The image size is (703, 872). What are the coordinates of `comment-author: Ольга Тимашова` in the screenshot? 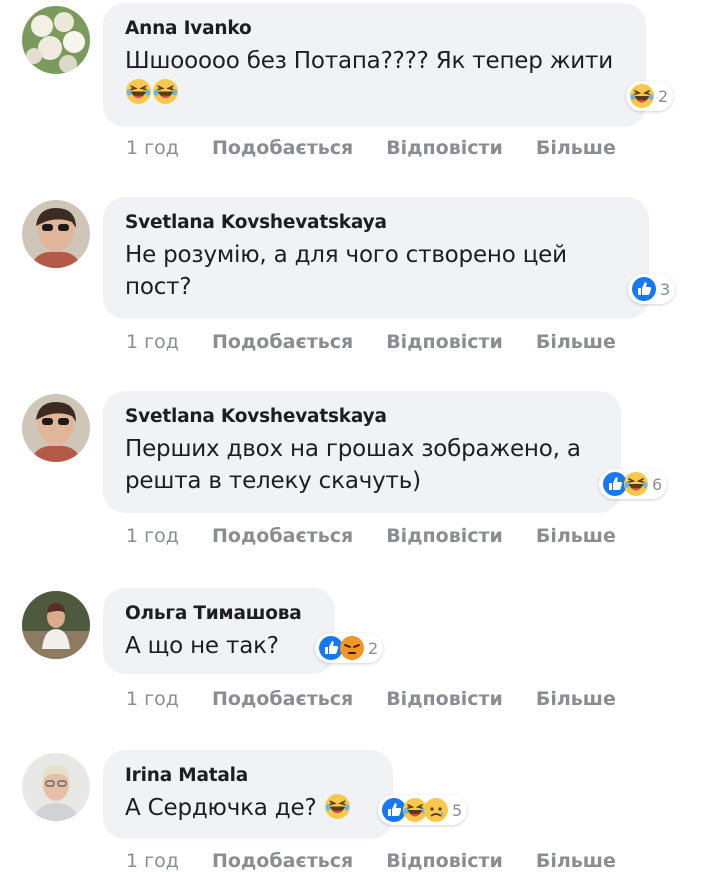 It's located at (219, 614).